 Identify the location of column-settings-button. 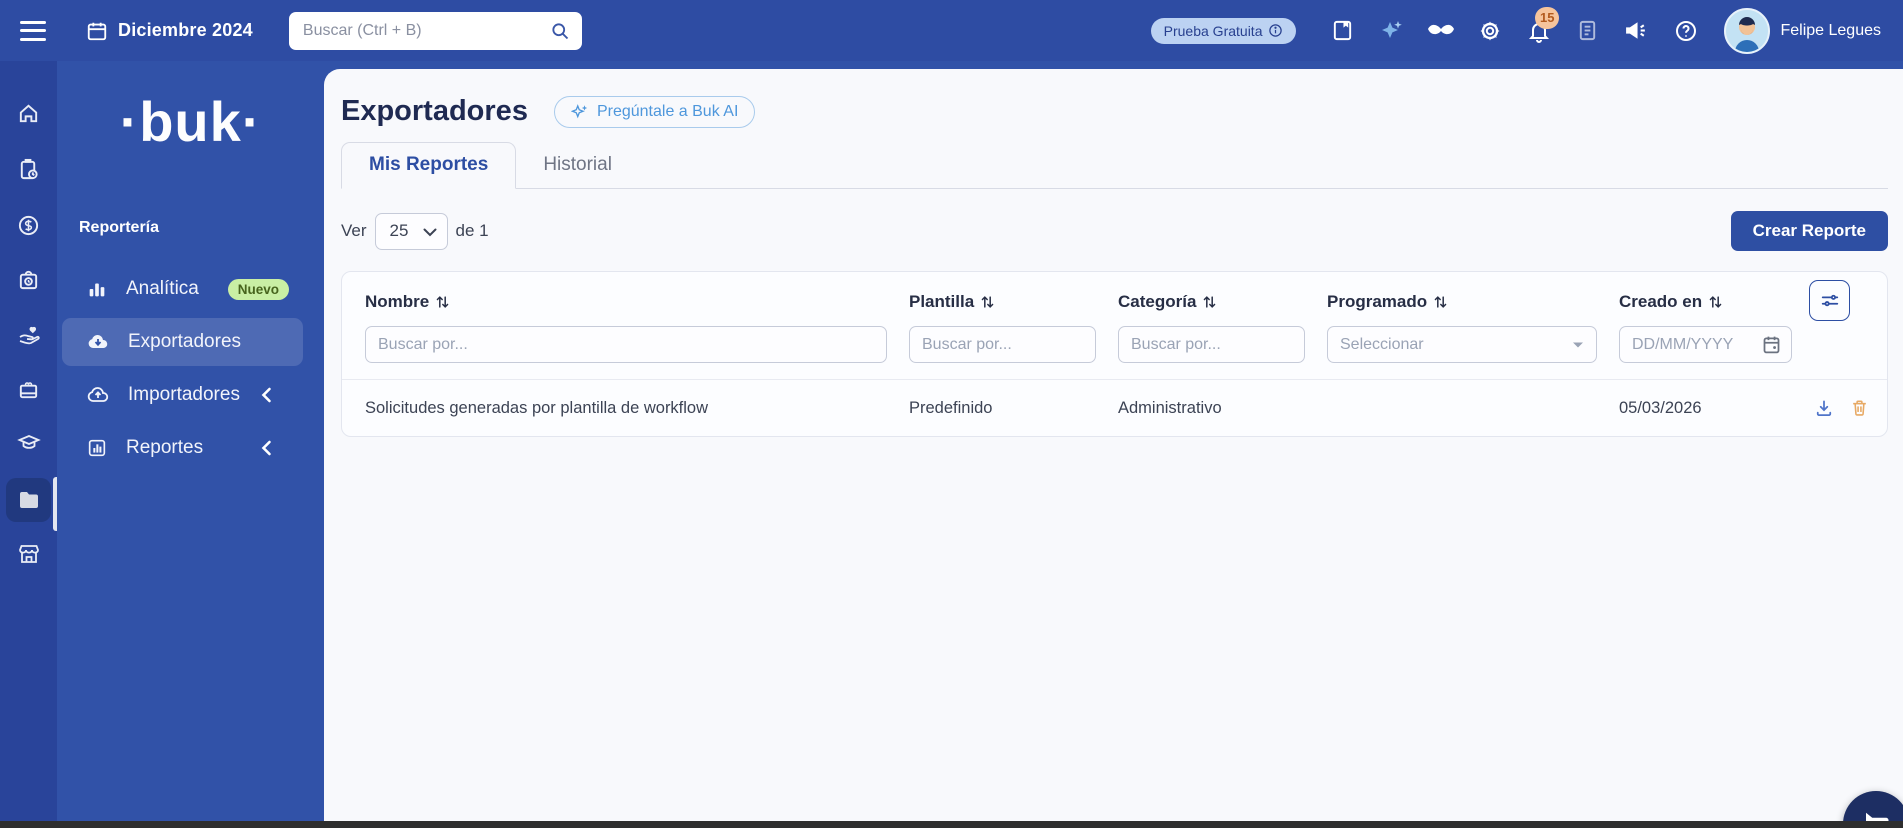
(1829, 300).